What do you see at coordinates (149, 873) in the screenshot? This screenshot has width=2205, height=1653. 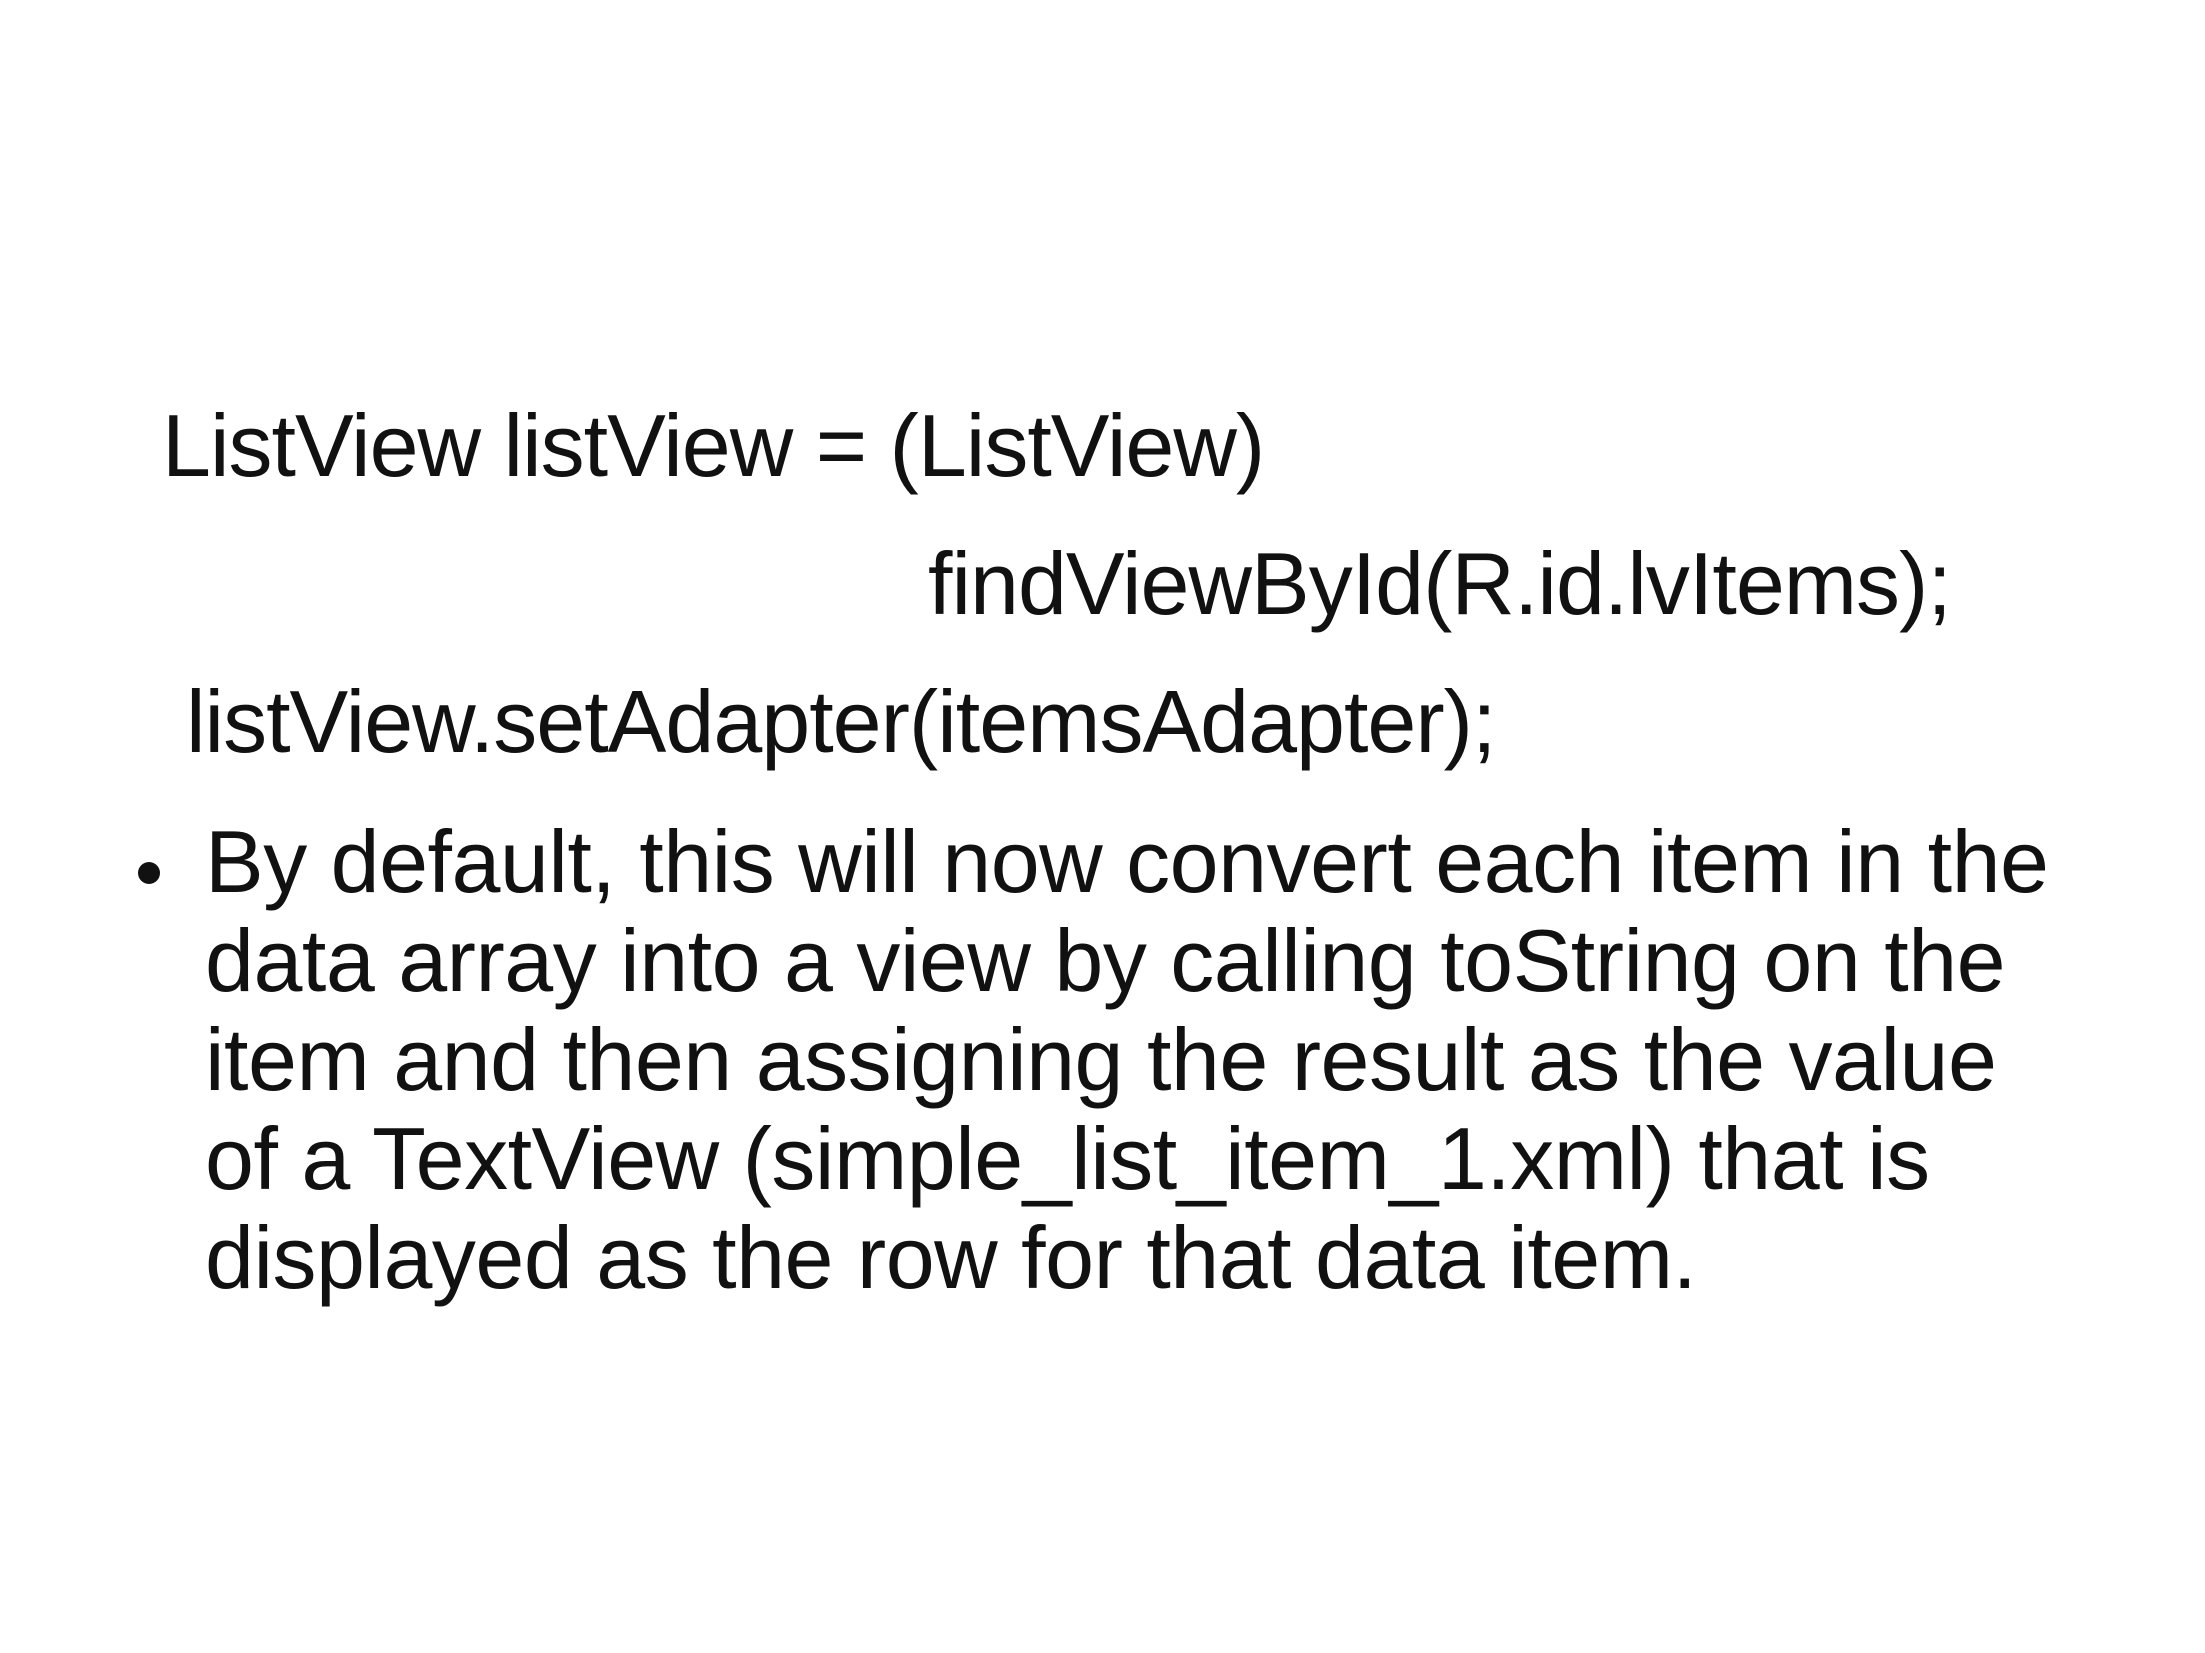 I see `bullet-dot-icon` at bounding box center [149, 873].